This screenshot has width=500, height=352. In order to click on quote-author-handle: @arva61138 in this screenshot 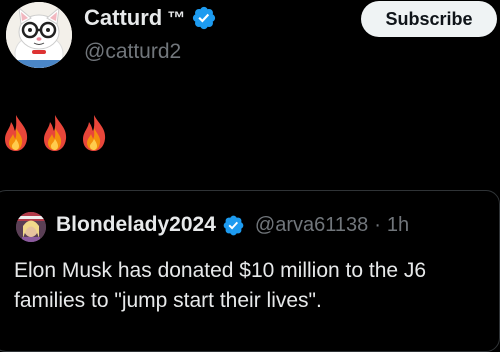, I will do `click(311, 225)`.